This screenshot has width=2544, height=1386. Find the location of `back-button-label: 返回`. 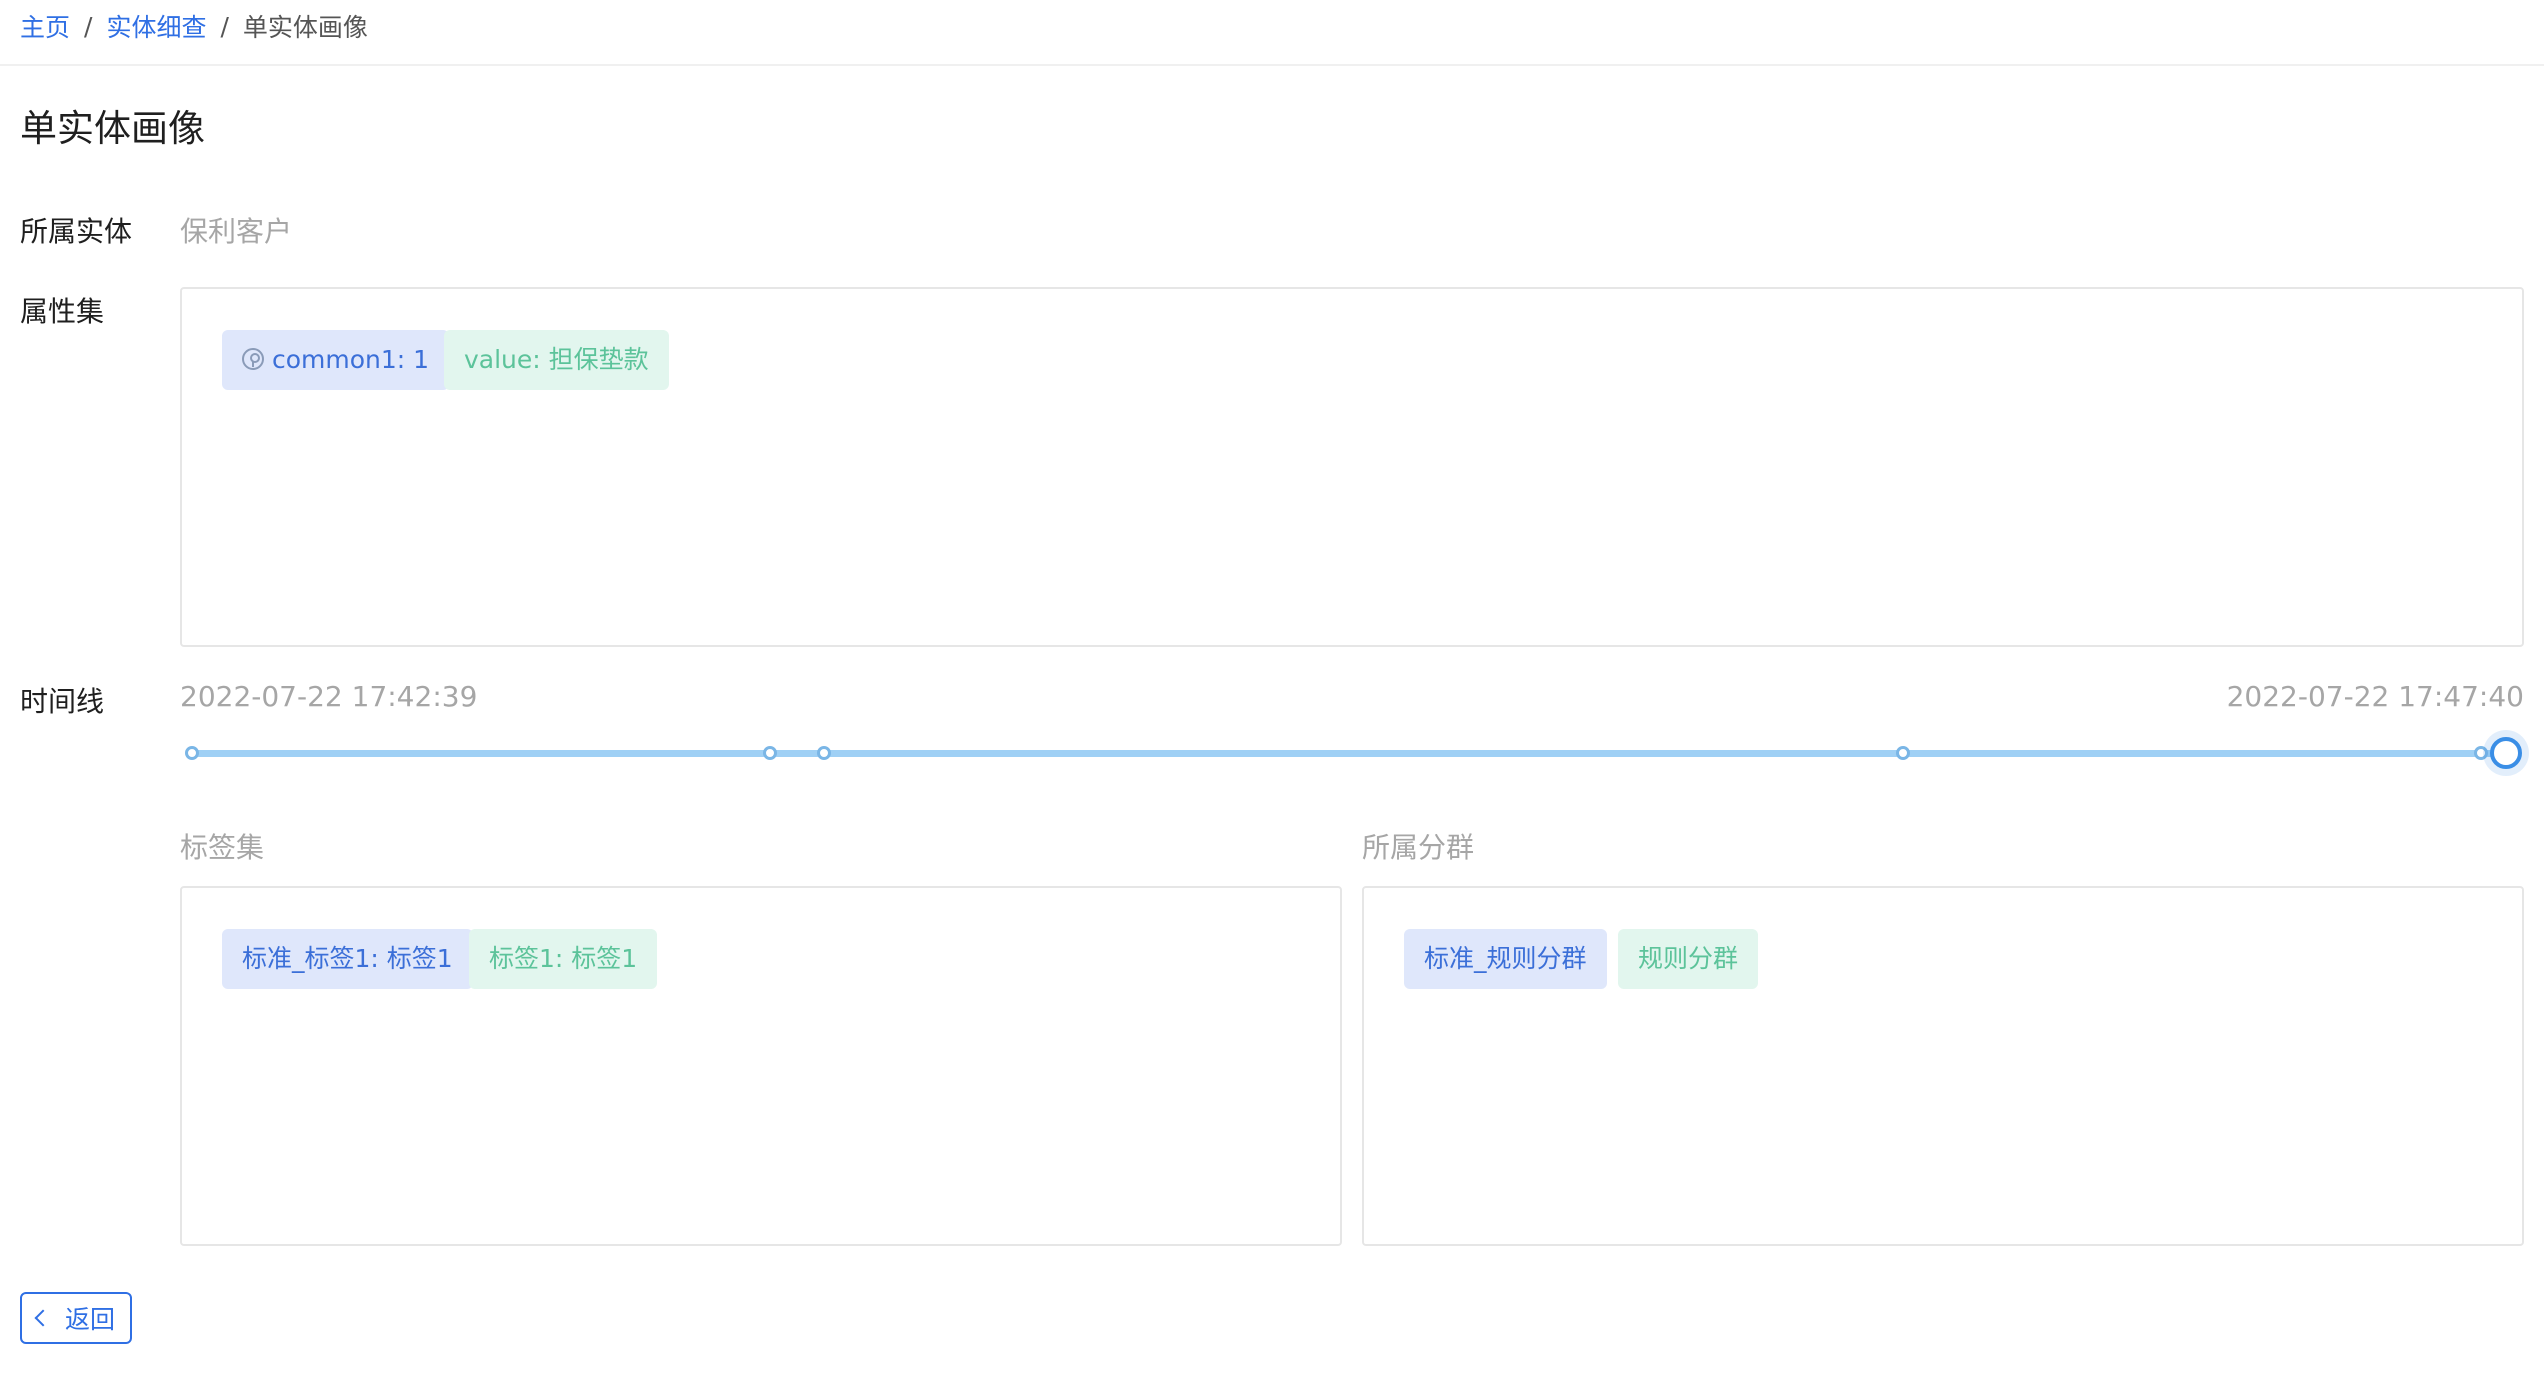

back-button-label: 返回 is located at coordinates (89, 1319).